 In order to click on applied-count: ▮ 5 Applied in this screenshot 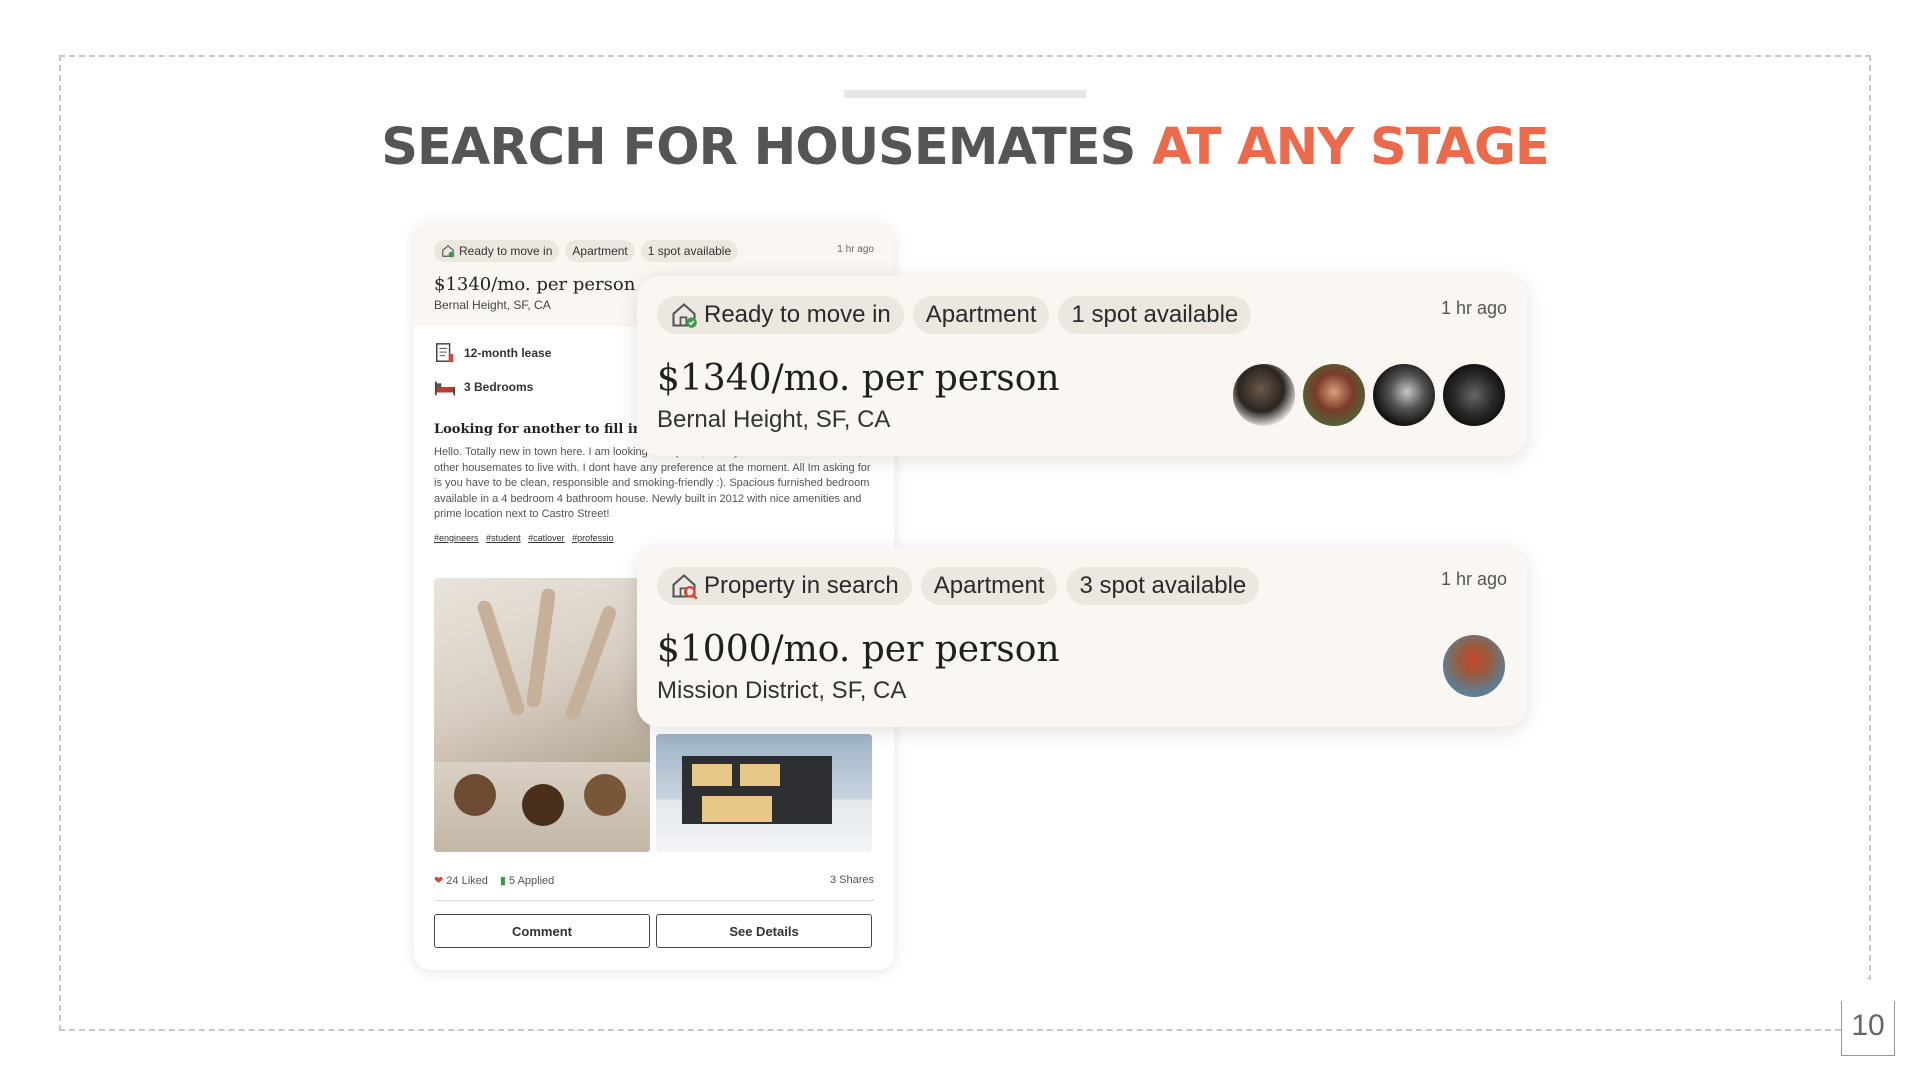, I will do `click(527, 880)`.